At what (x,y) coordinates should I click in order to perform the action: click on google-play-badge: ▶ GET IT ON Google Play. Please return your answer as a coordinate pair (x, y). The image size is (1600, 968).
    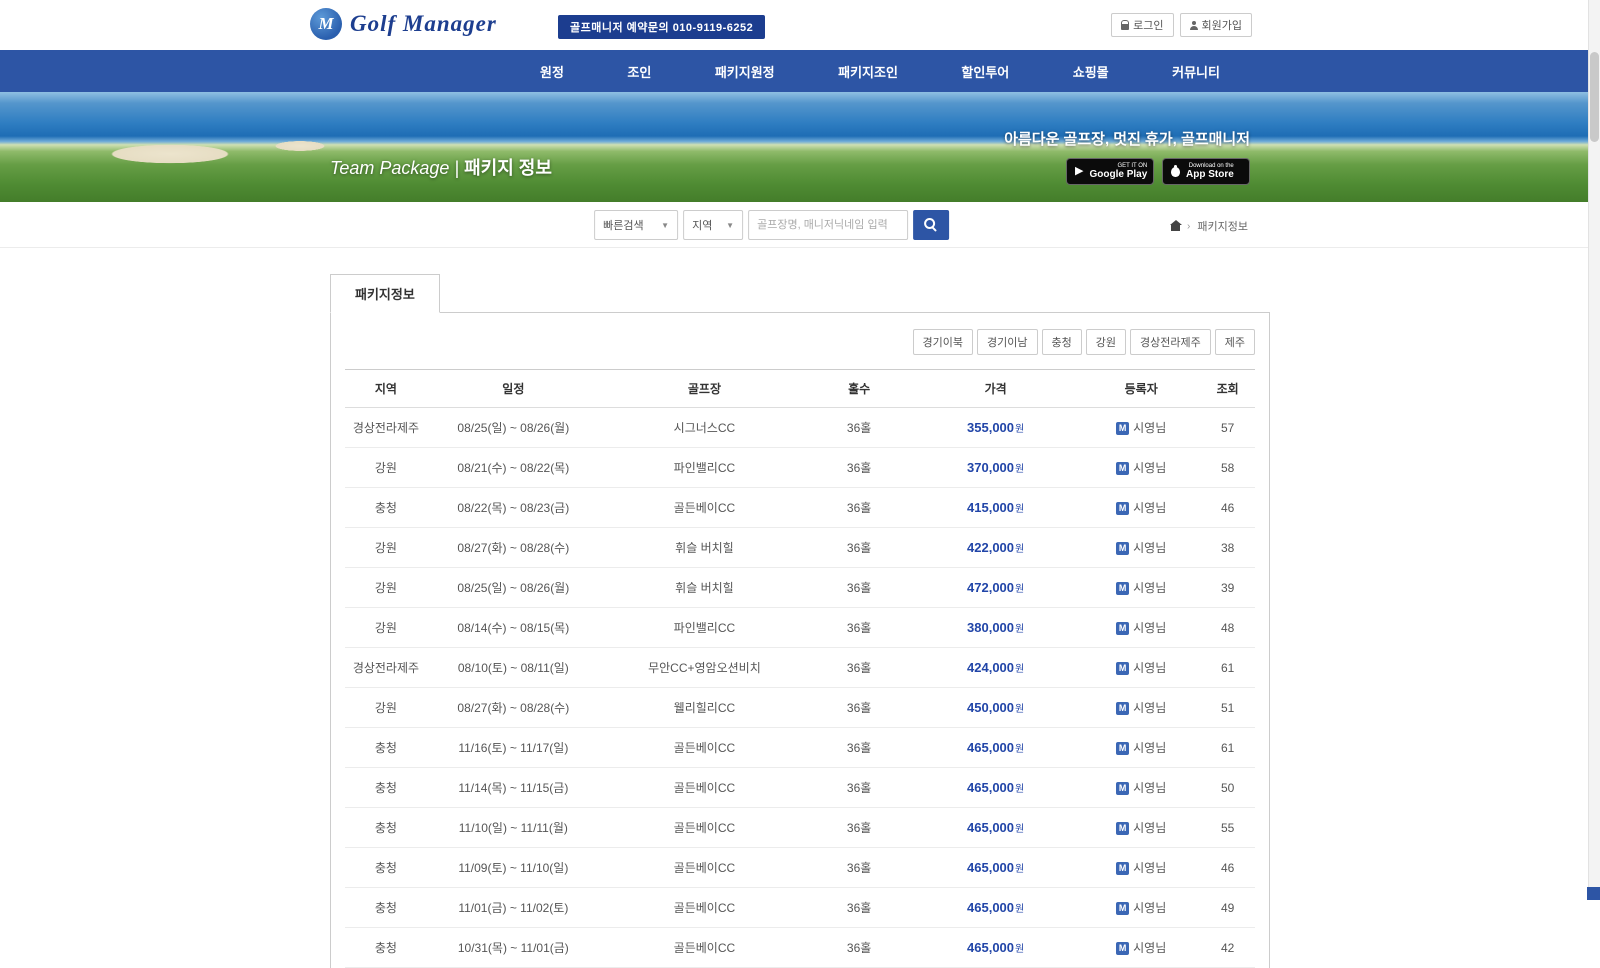
    Looking at the image, I should click on (1110, 171).